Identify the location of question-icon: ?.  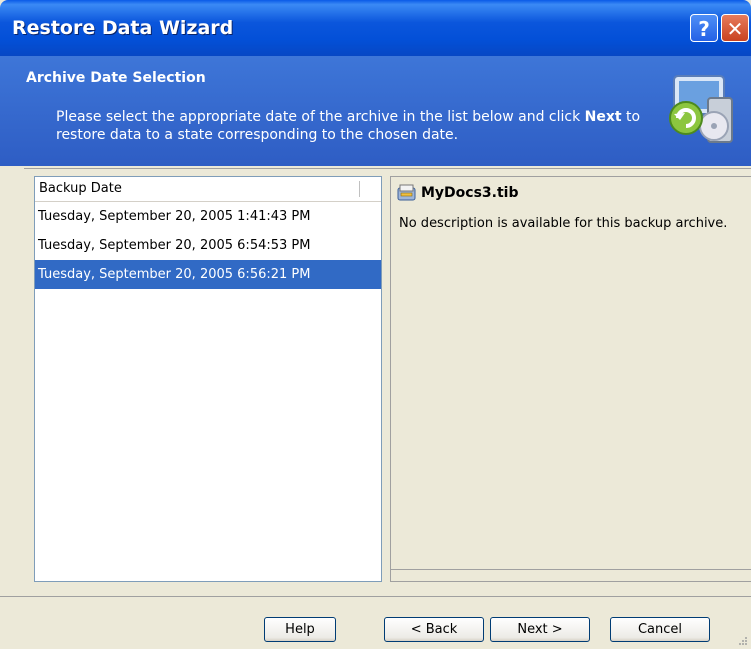
(704, 29).